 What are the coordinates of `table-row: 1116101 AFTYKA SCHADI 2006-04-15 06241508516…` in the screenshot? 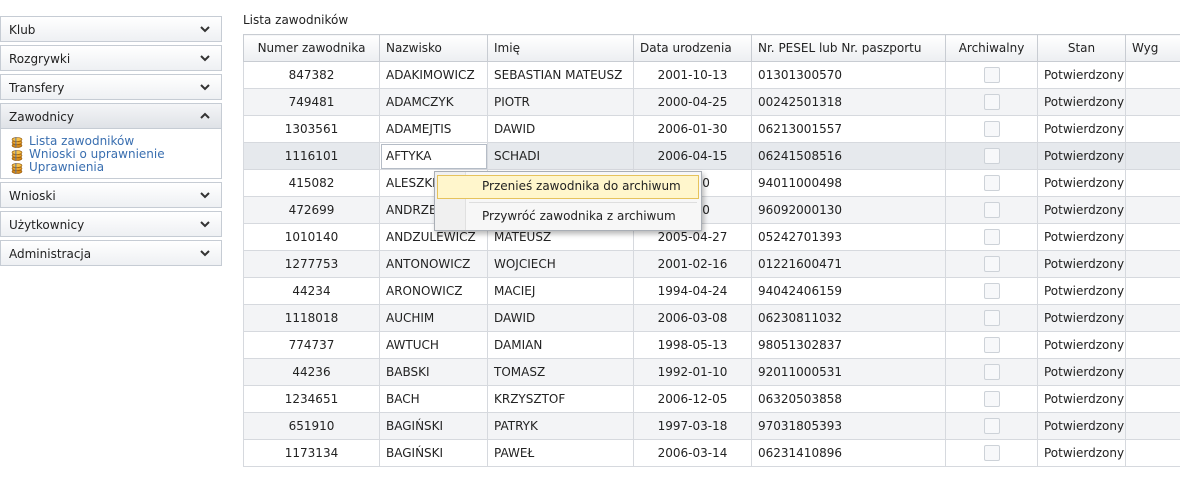 It's located at (711, 156).